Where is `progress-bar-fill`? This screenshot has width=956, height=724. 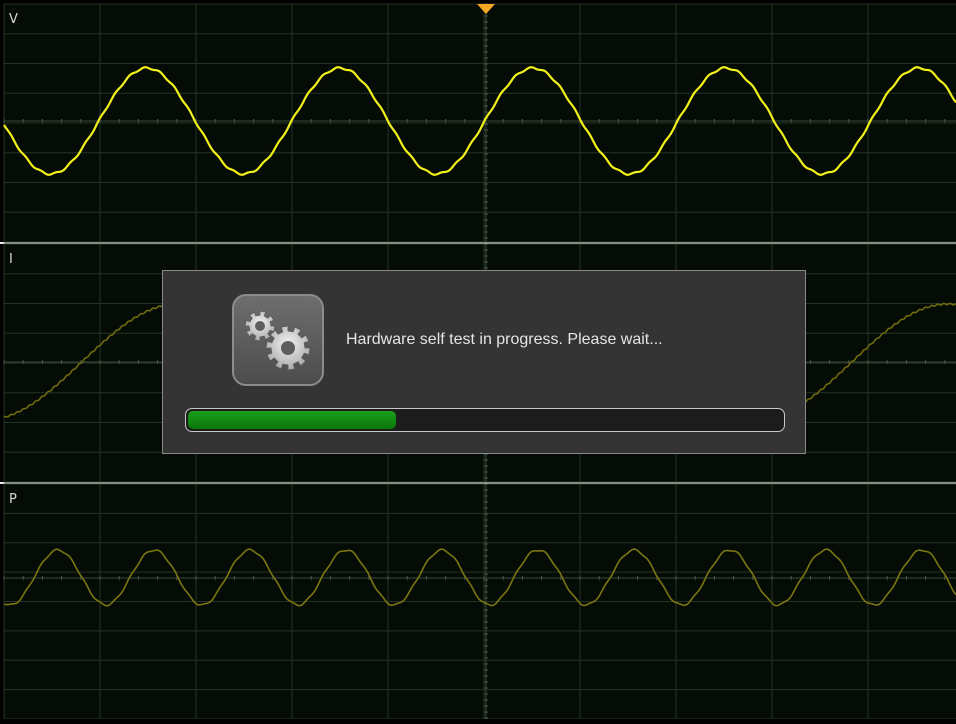 progress-bar-fill is located at coordinates (292, 420).